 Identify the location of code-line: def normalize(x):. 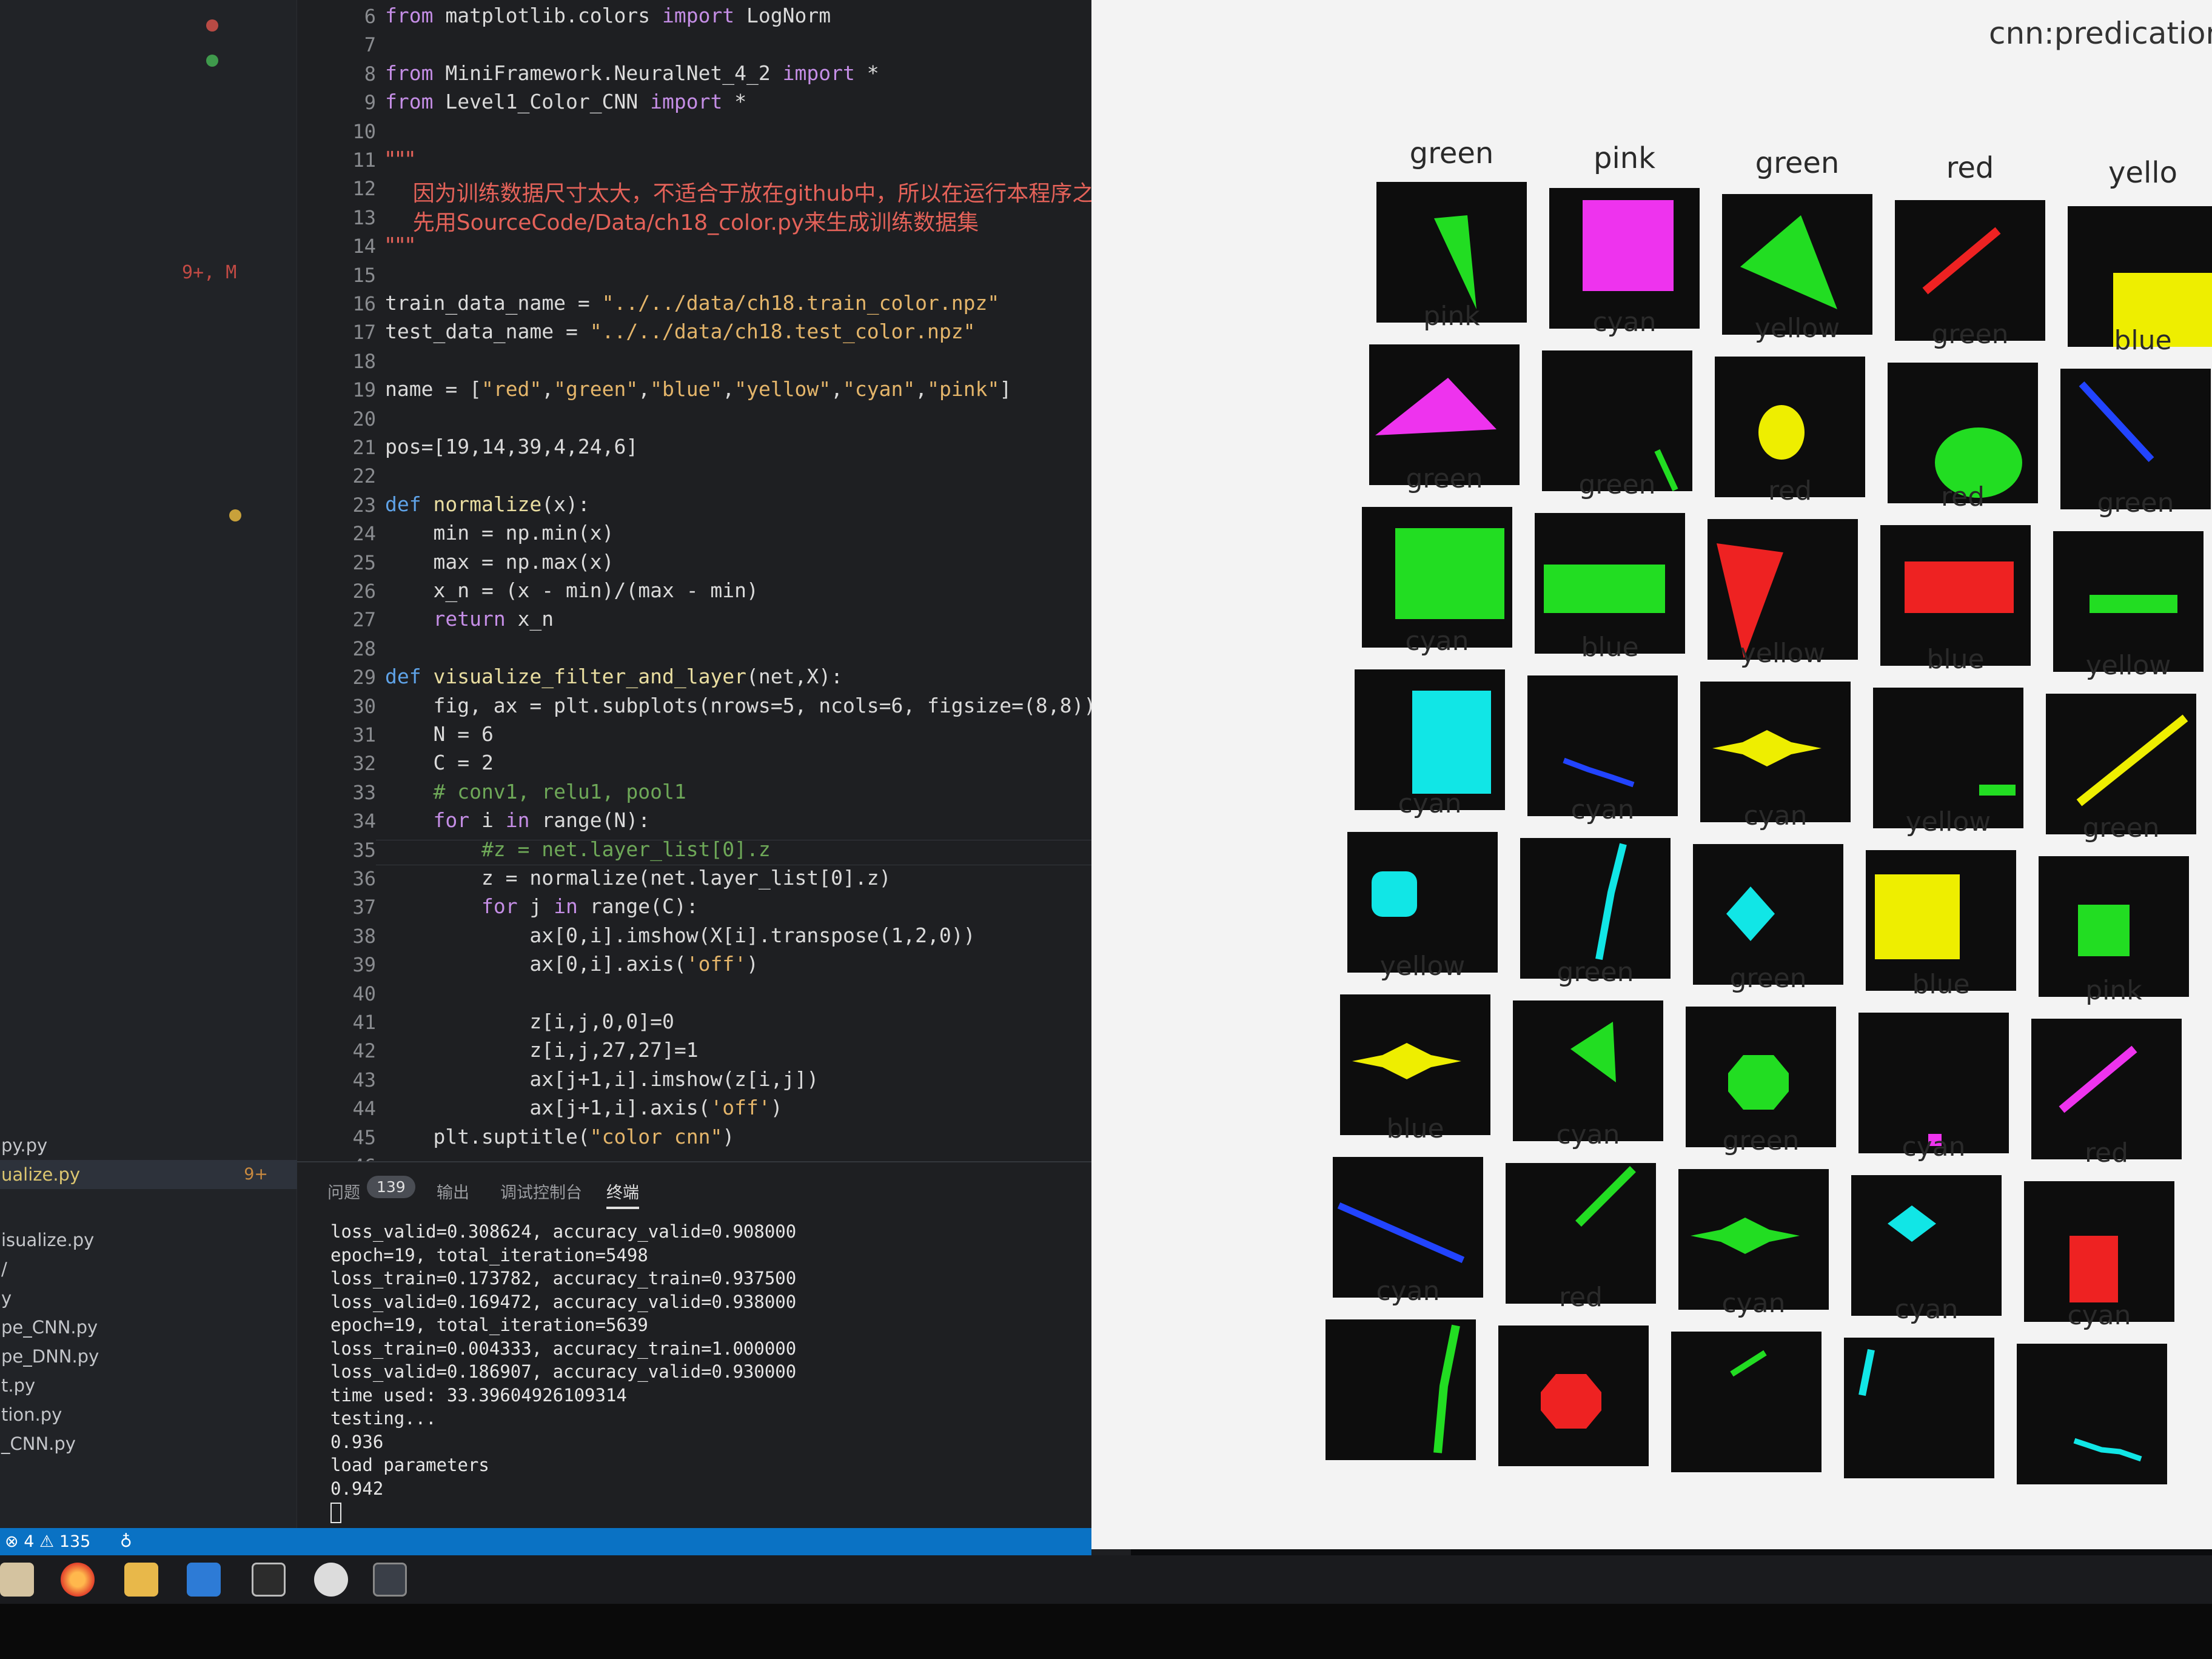
(488, 504).